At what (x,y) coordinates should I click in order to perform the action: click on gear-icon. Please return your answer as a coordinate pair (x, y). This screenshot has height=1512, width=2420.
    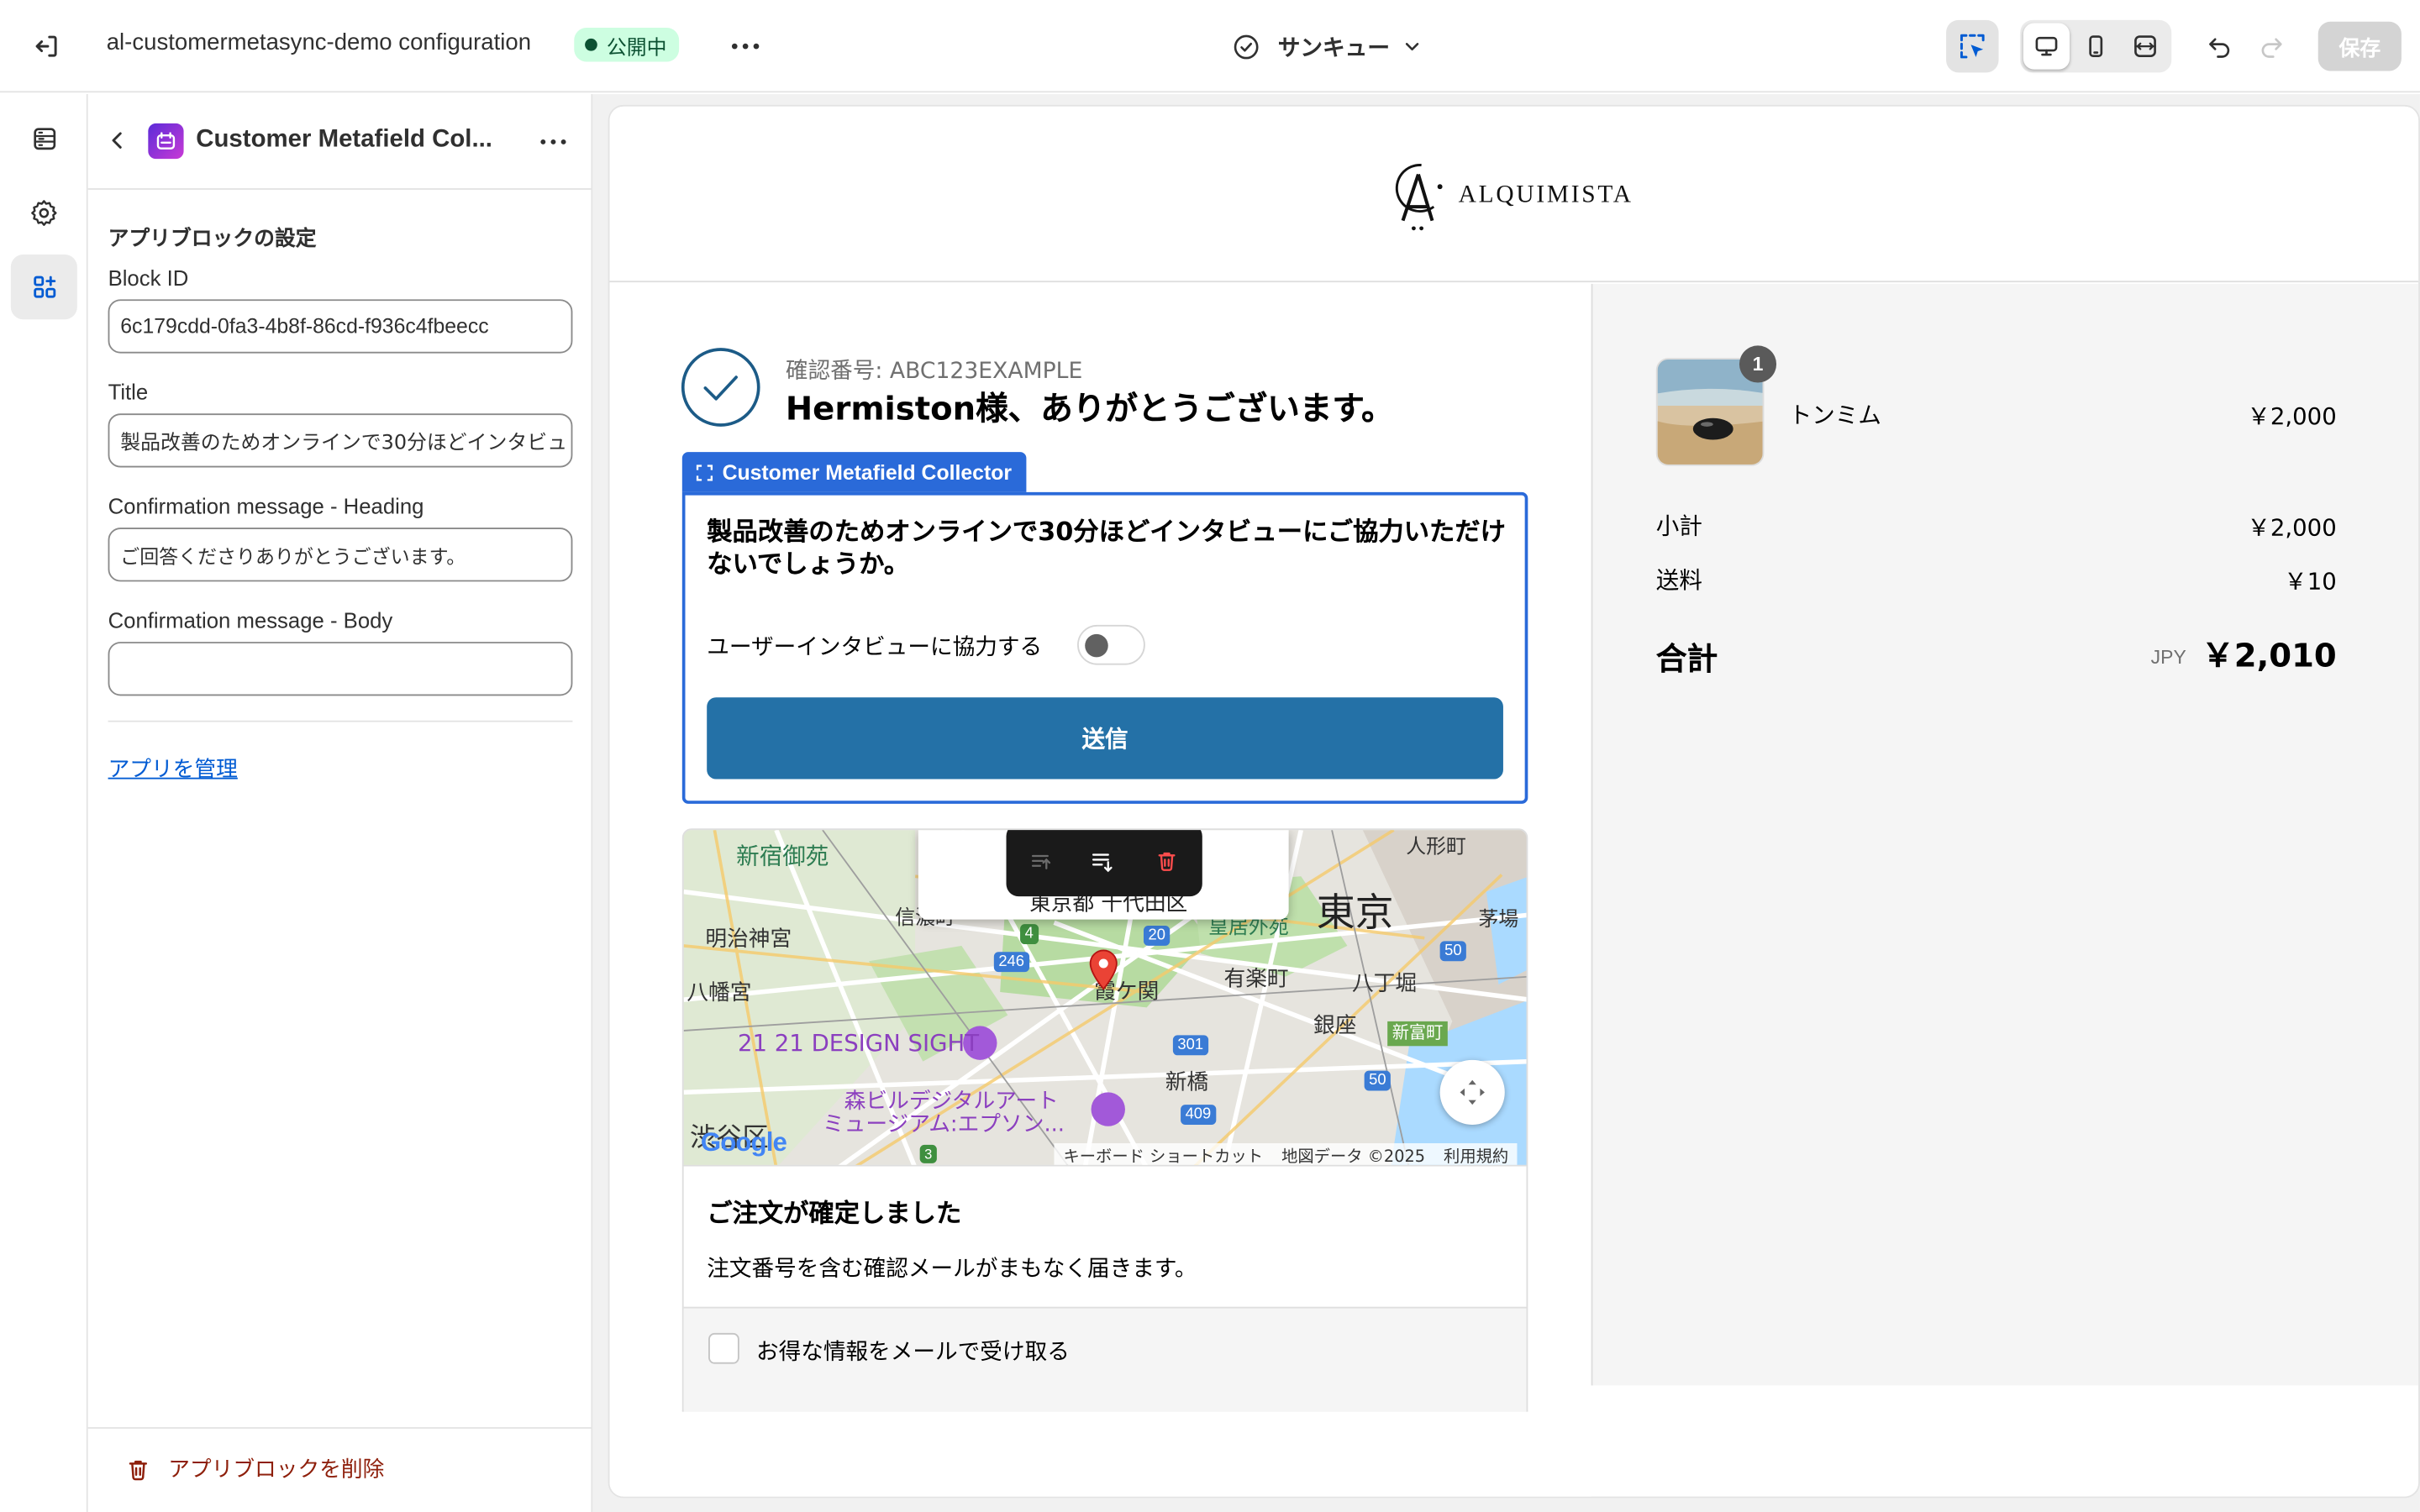
    Looking at the image, I should click on (44, 212).